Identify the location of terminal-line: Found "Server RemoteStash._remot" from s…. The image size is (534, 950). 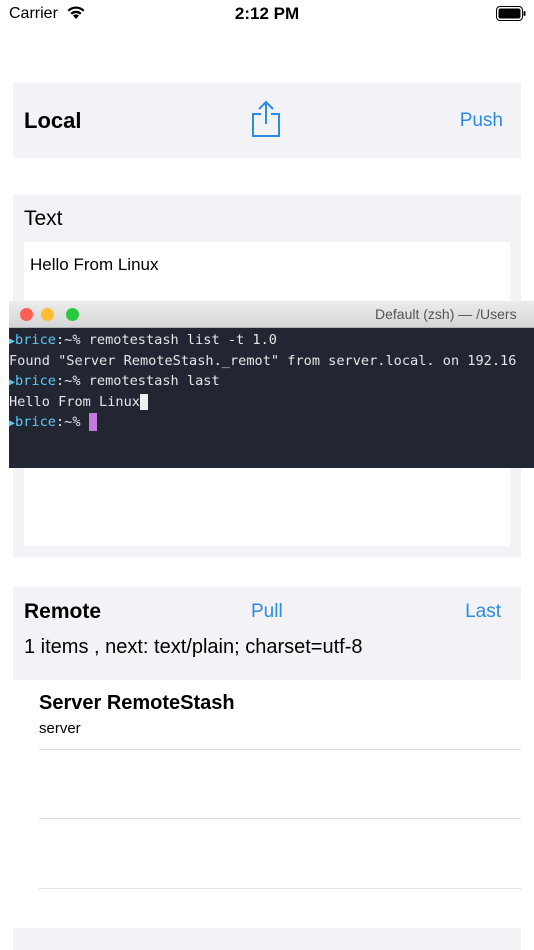
(271, 361).